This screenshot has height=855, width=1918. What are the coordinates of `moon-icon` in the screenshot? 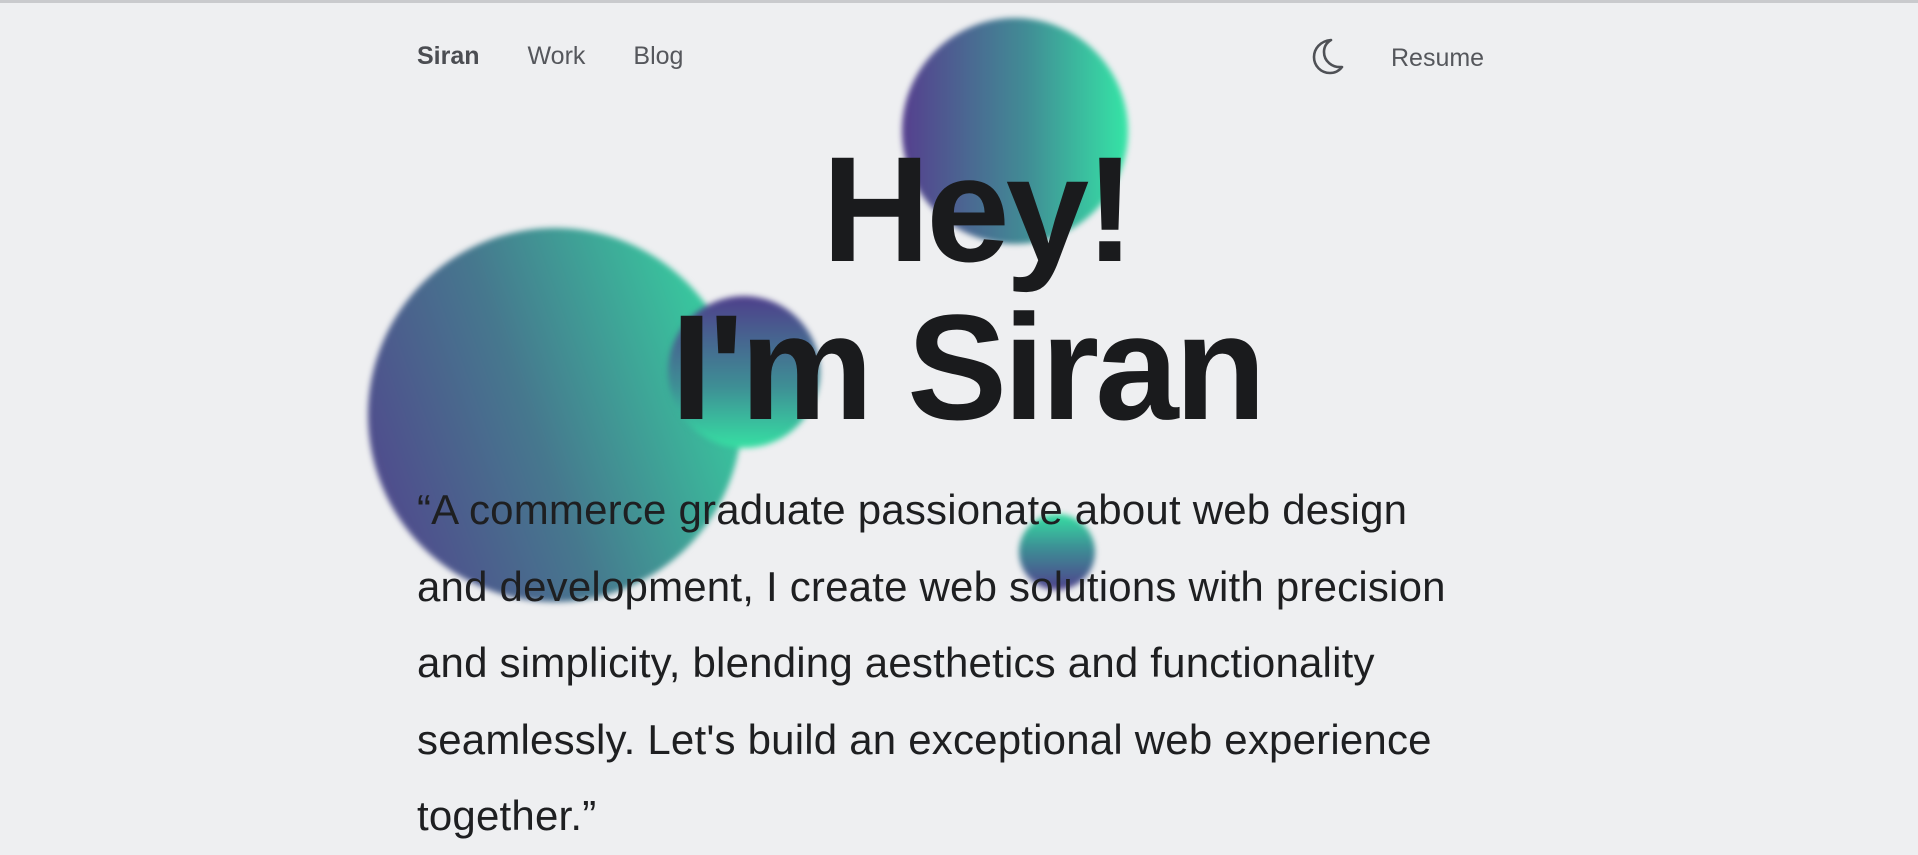 It's located at (1328, 56).